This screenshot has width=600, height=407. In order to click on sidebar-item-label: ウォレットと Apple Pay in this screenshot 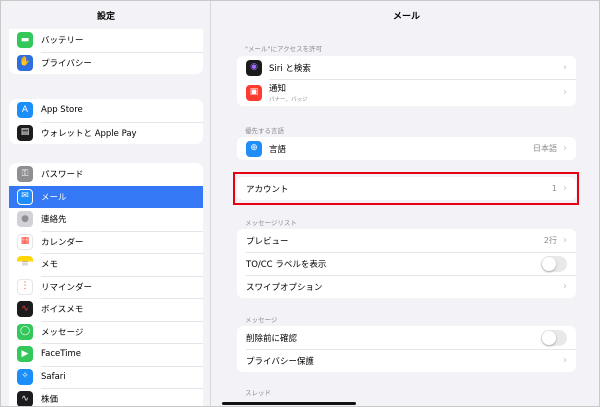, I will do `click(89, 133)`.